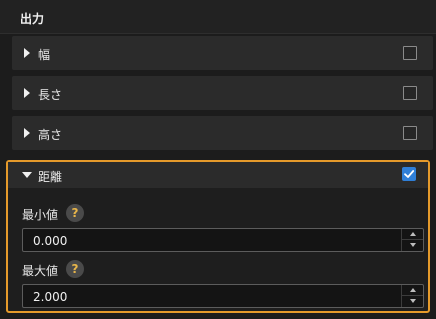  I want to click on max-value-label: 最大値, so click(40, 271).